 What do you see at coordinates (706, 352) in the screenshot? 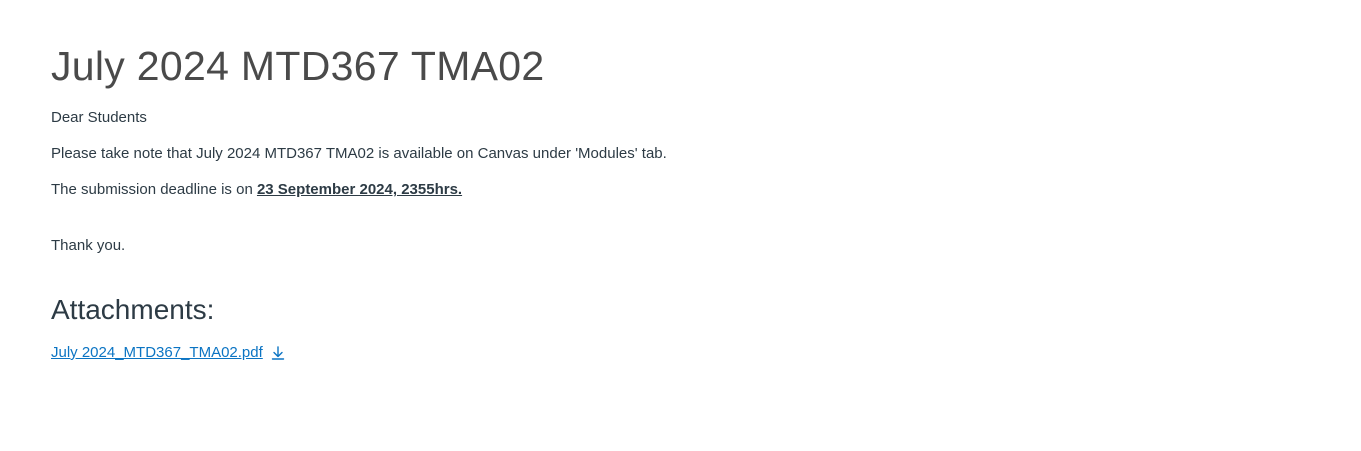
I see `attachment-item: July 2024_MTD367_TMA02.pdf` at bounding box center [706, 352].